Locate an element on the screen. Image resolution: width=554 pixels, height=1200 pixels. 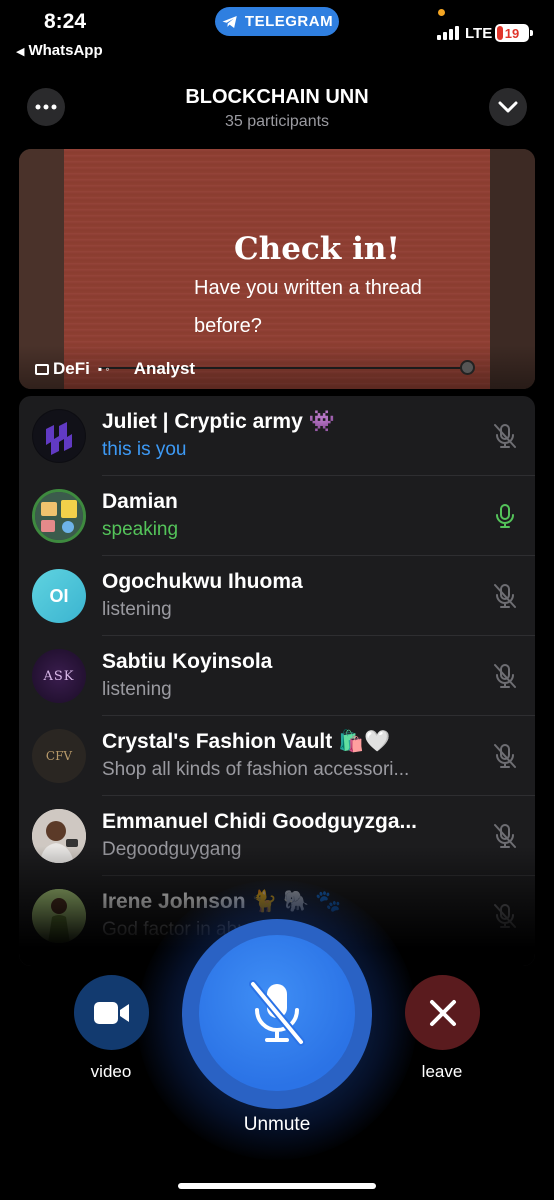
back-to-app-link: ◀ WhatsApp is located at coordinates (59, 50).